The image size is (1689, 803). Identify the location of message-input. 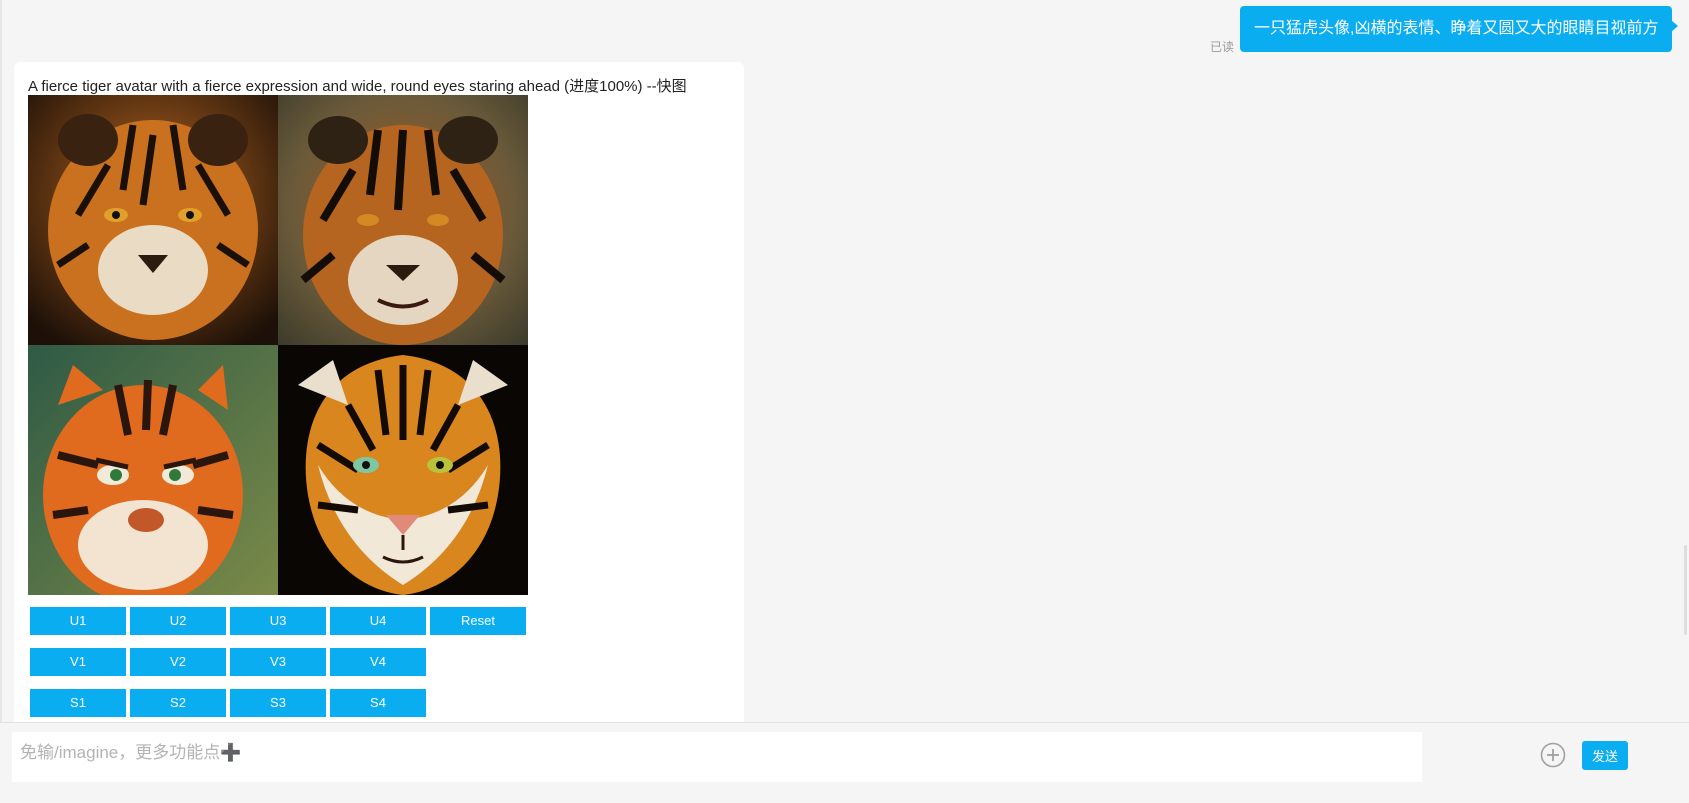
(717, 757).